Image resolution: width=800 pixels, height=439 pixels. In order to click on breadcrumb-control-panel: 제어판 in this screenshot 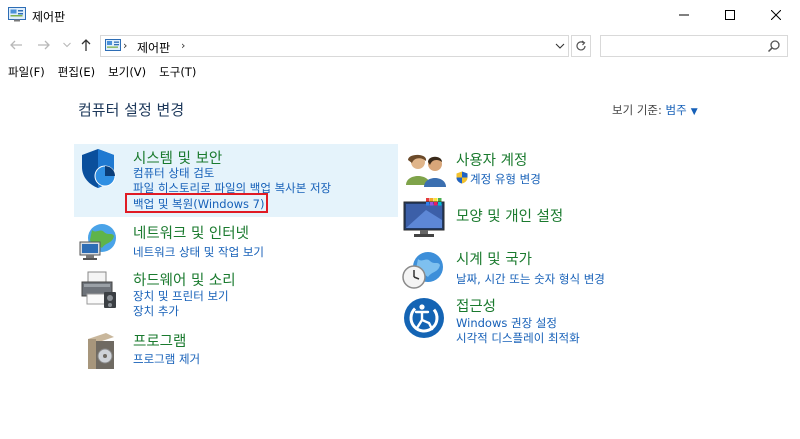, I will do `click(153, 47)`.